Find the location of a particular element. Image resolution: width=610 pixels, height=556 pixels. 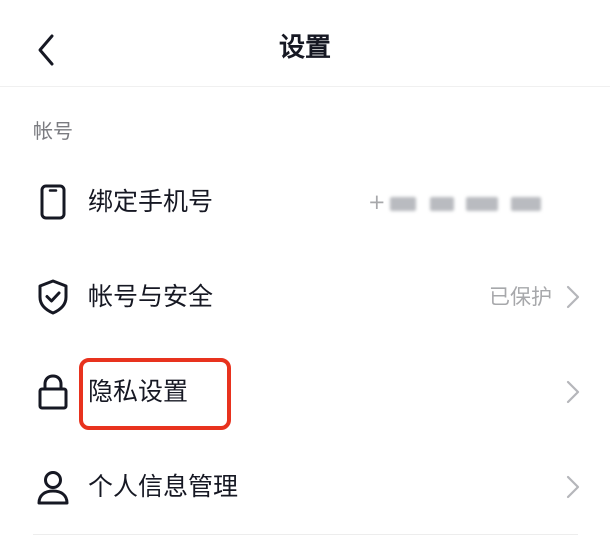

section-label-account: 帐号 is located at coordinates (53, 131).